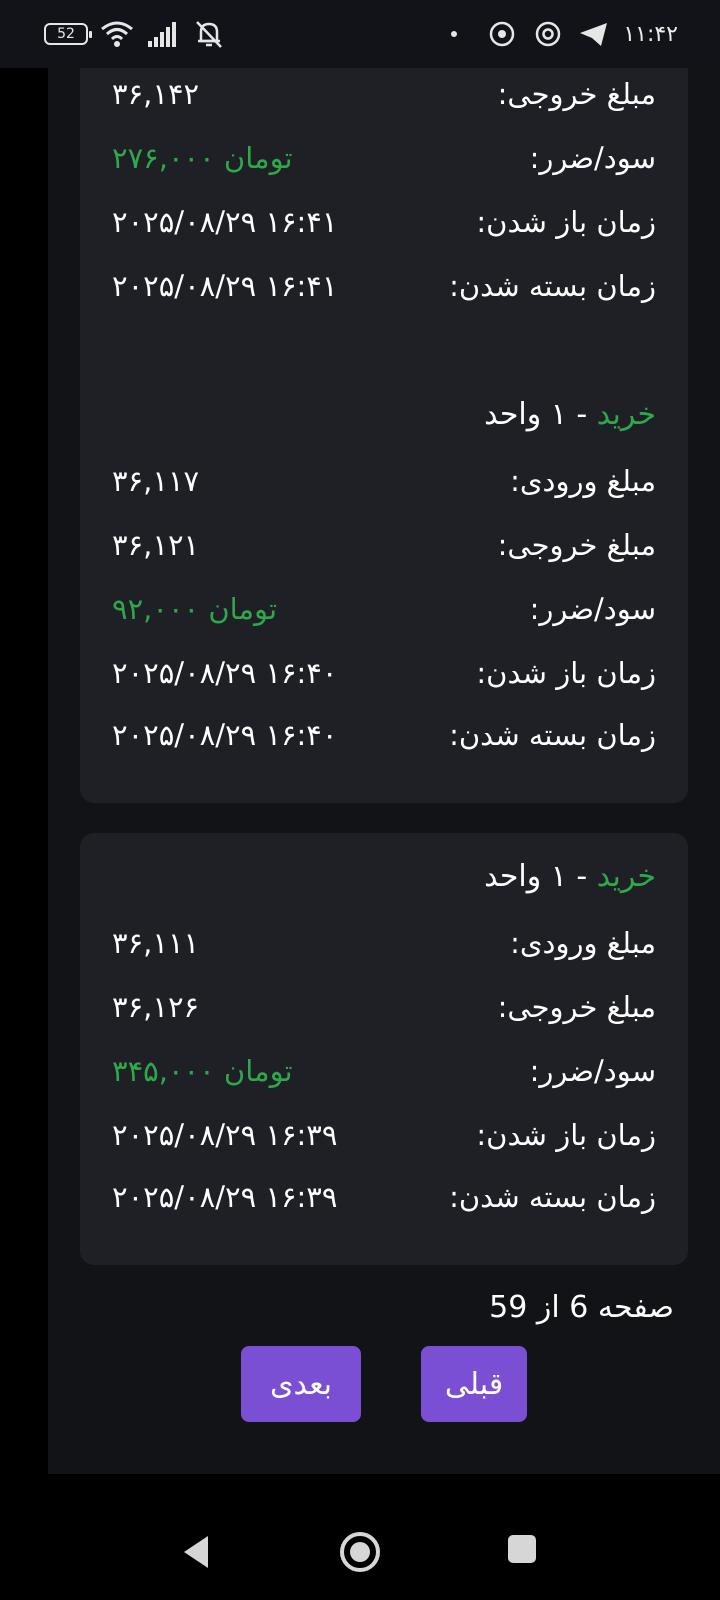  Describe the element at coordinates (202, 158) in the screenshot. I see `row-value: ۲۷۶,۰۰۰ تومان` at that location.